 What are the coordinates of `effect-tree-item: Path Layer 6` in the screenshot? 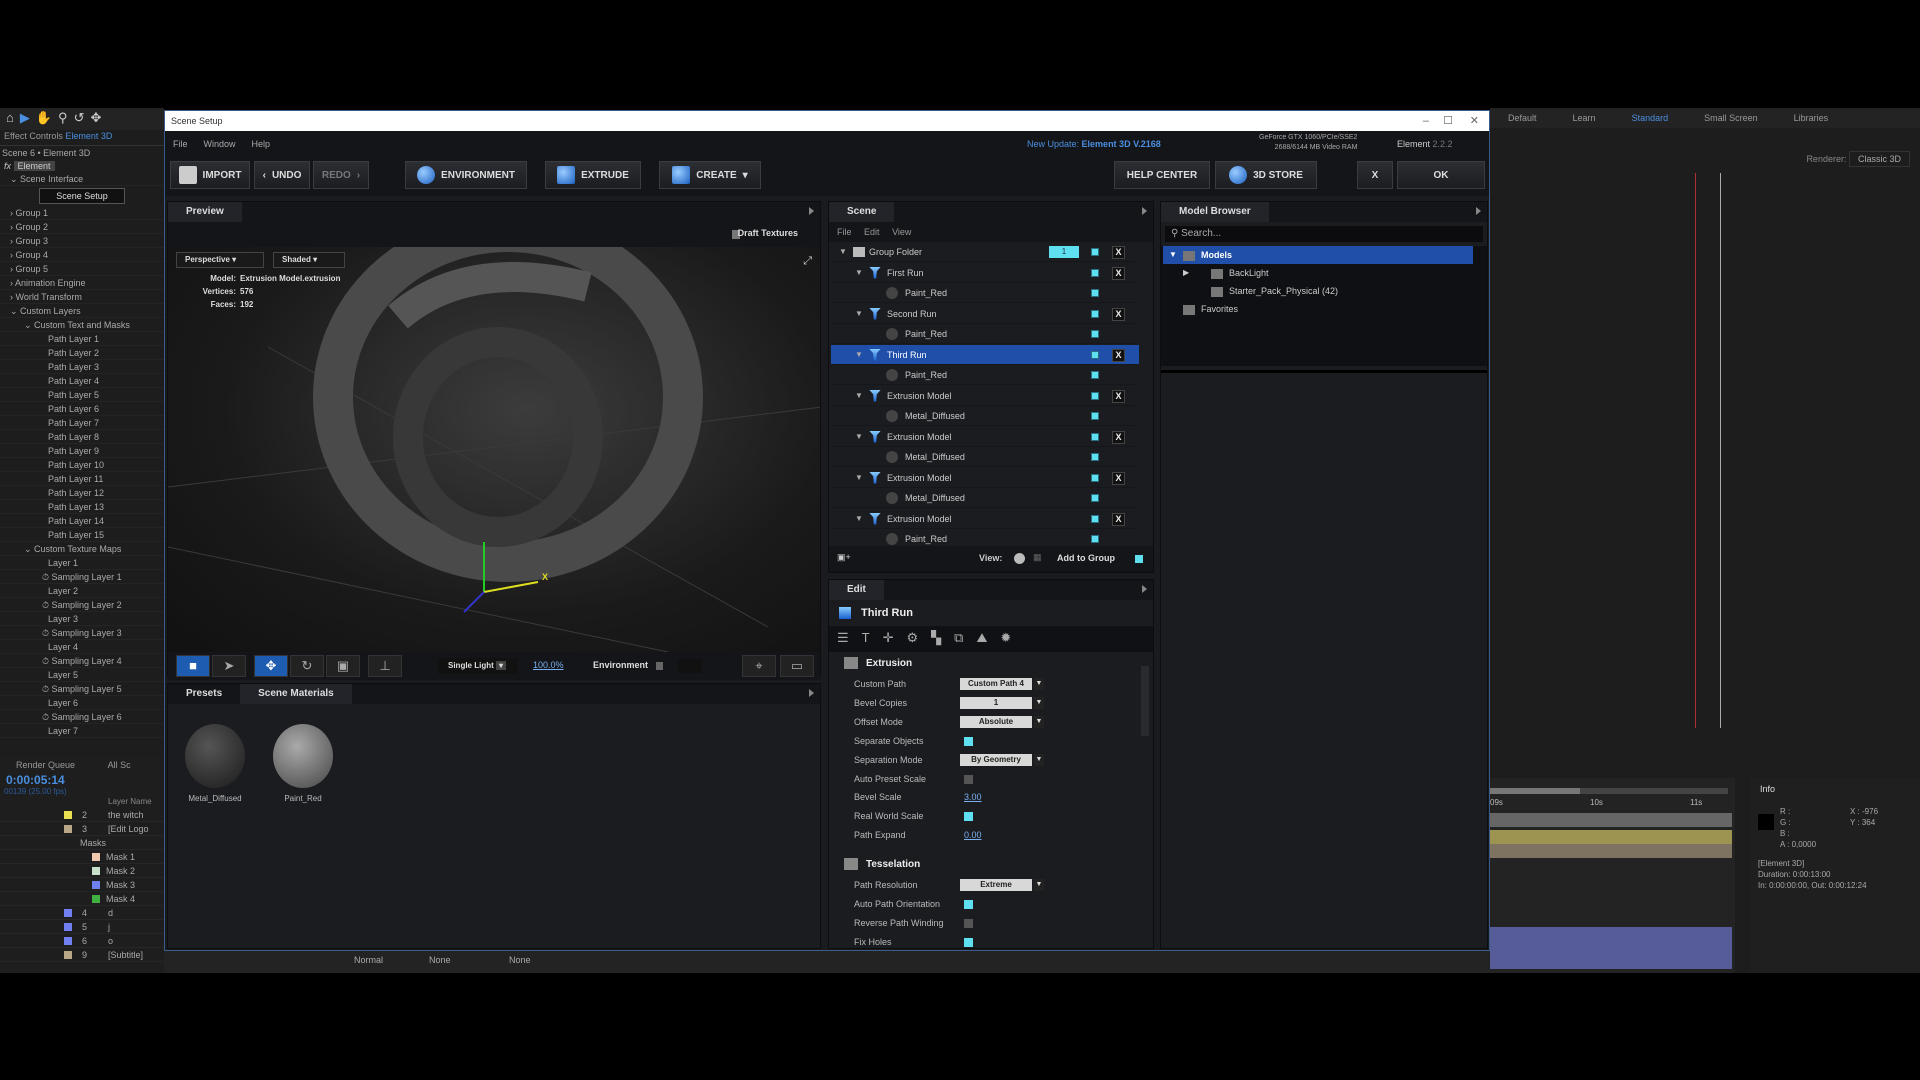 It's located at (82, 409).